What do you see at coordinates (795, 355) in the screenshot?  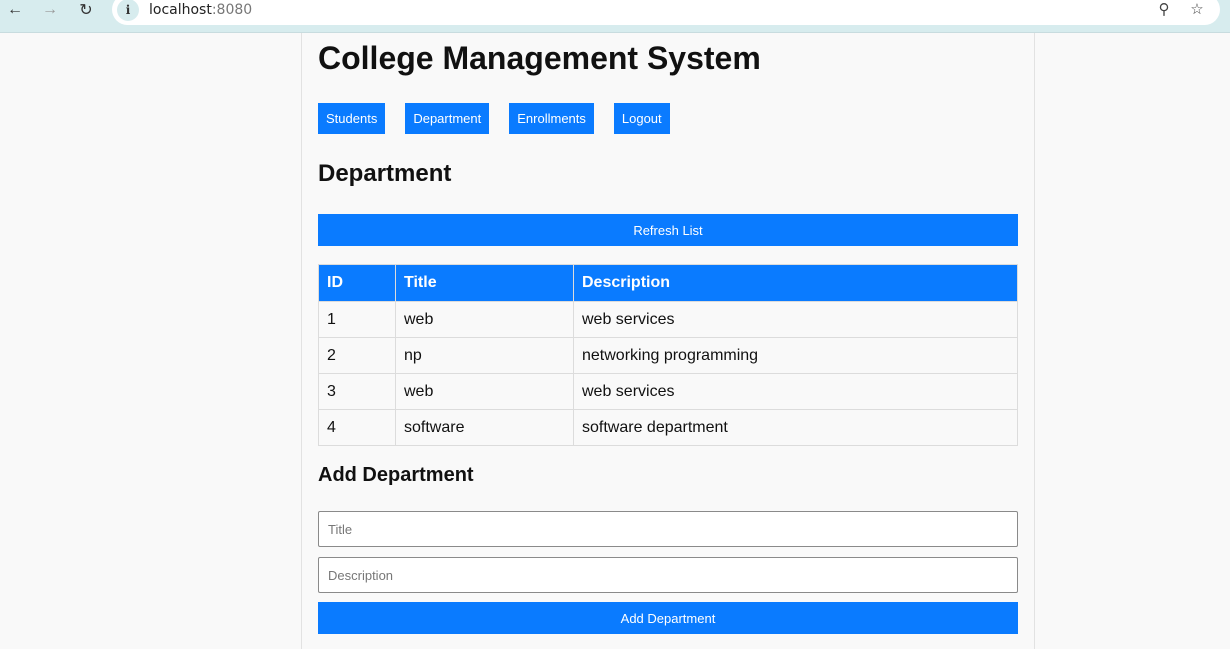 I see `cell-description: networking programming` at bounding box center [795, 355].